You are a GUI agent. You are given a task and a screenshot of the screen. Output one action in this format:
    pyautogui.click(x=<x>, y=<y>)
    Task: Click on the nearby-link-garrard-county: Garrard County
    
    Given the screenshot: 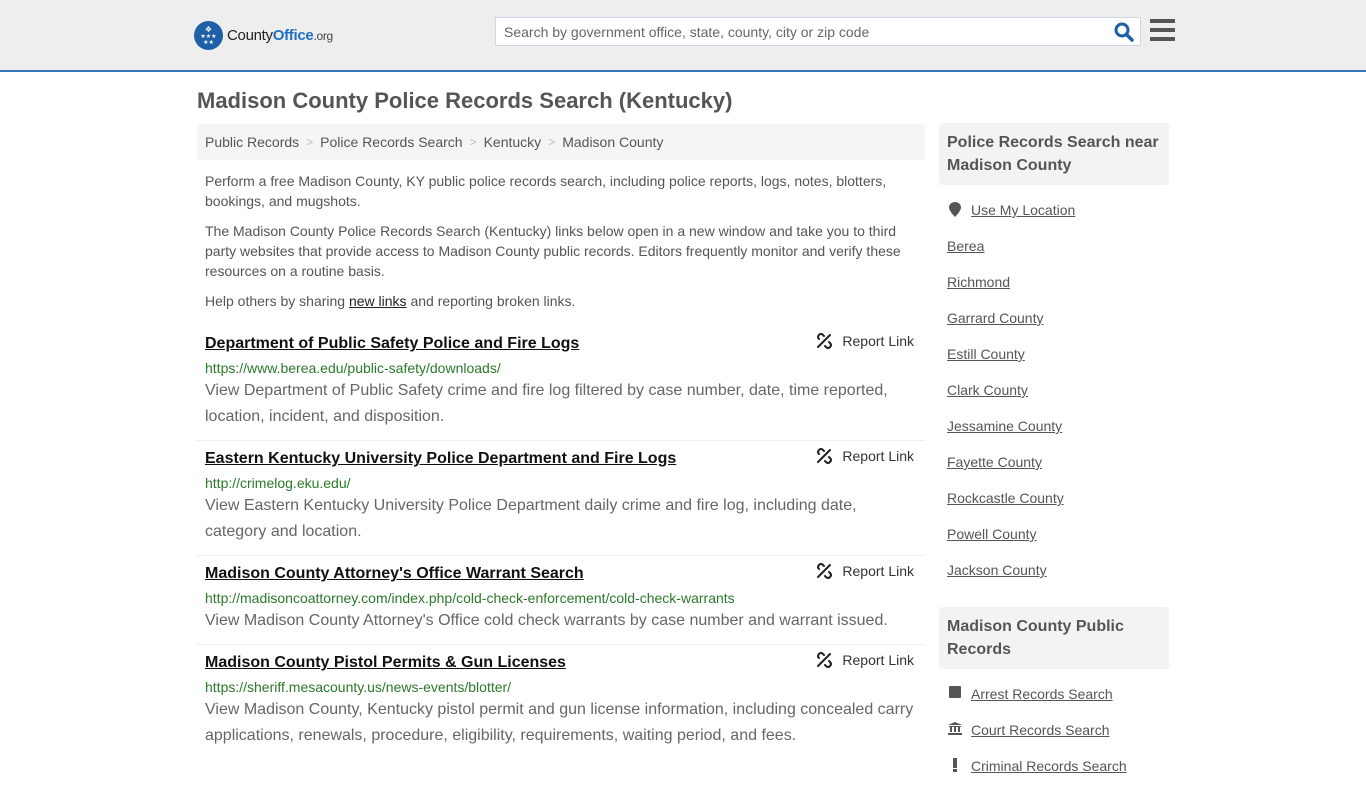 What is the action you would take?
    pyautogui.click(x=995, y=318)
    